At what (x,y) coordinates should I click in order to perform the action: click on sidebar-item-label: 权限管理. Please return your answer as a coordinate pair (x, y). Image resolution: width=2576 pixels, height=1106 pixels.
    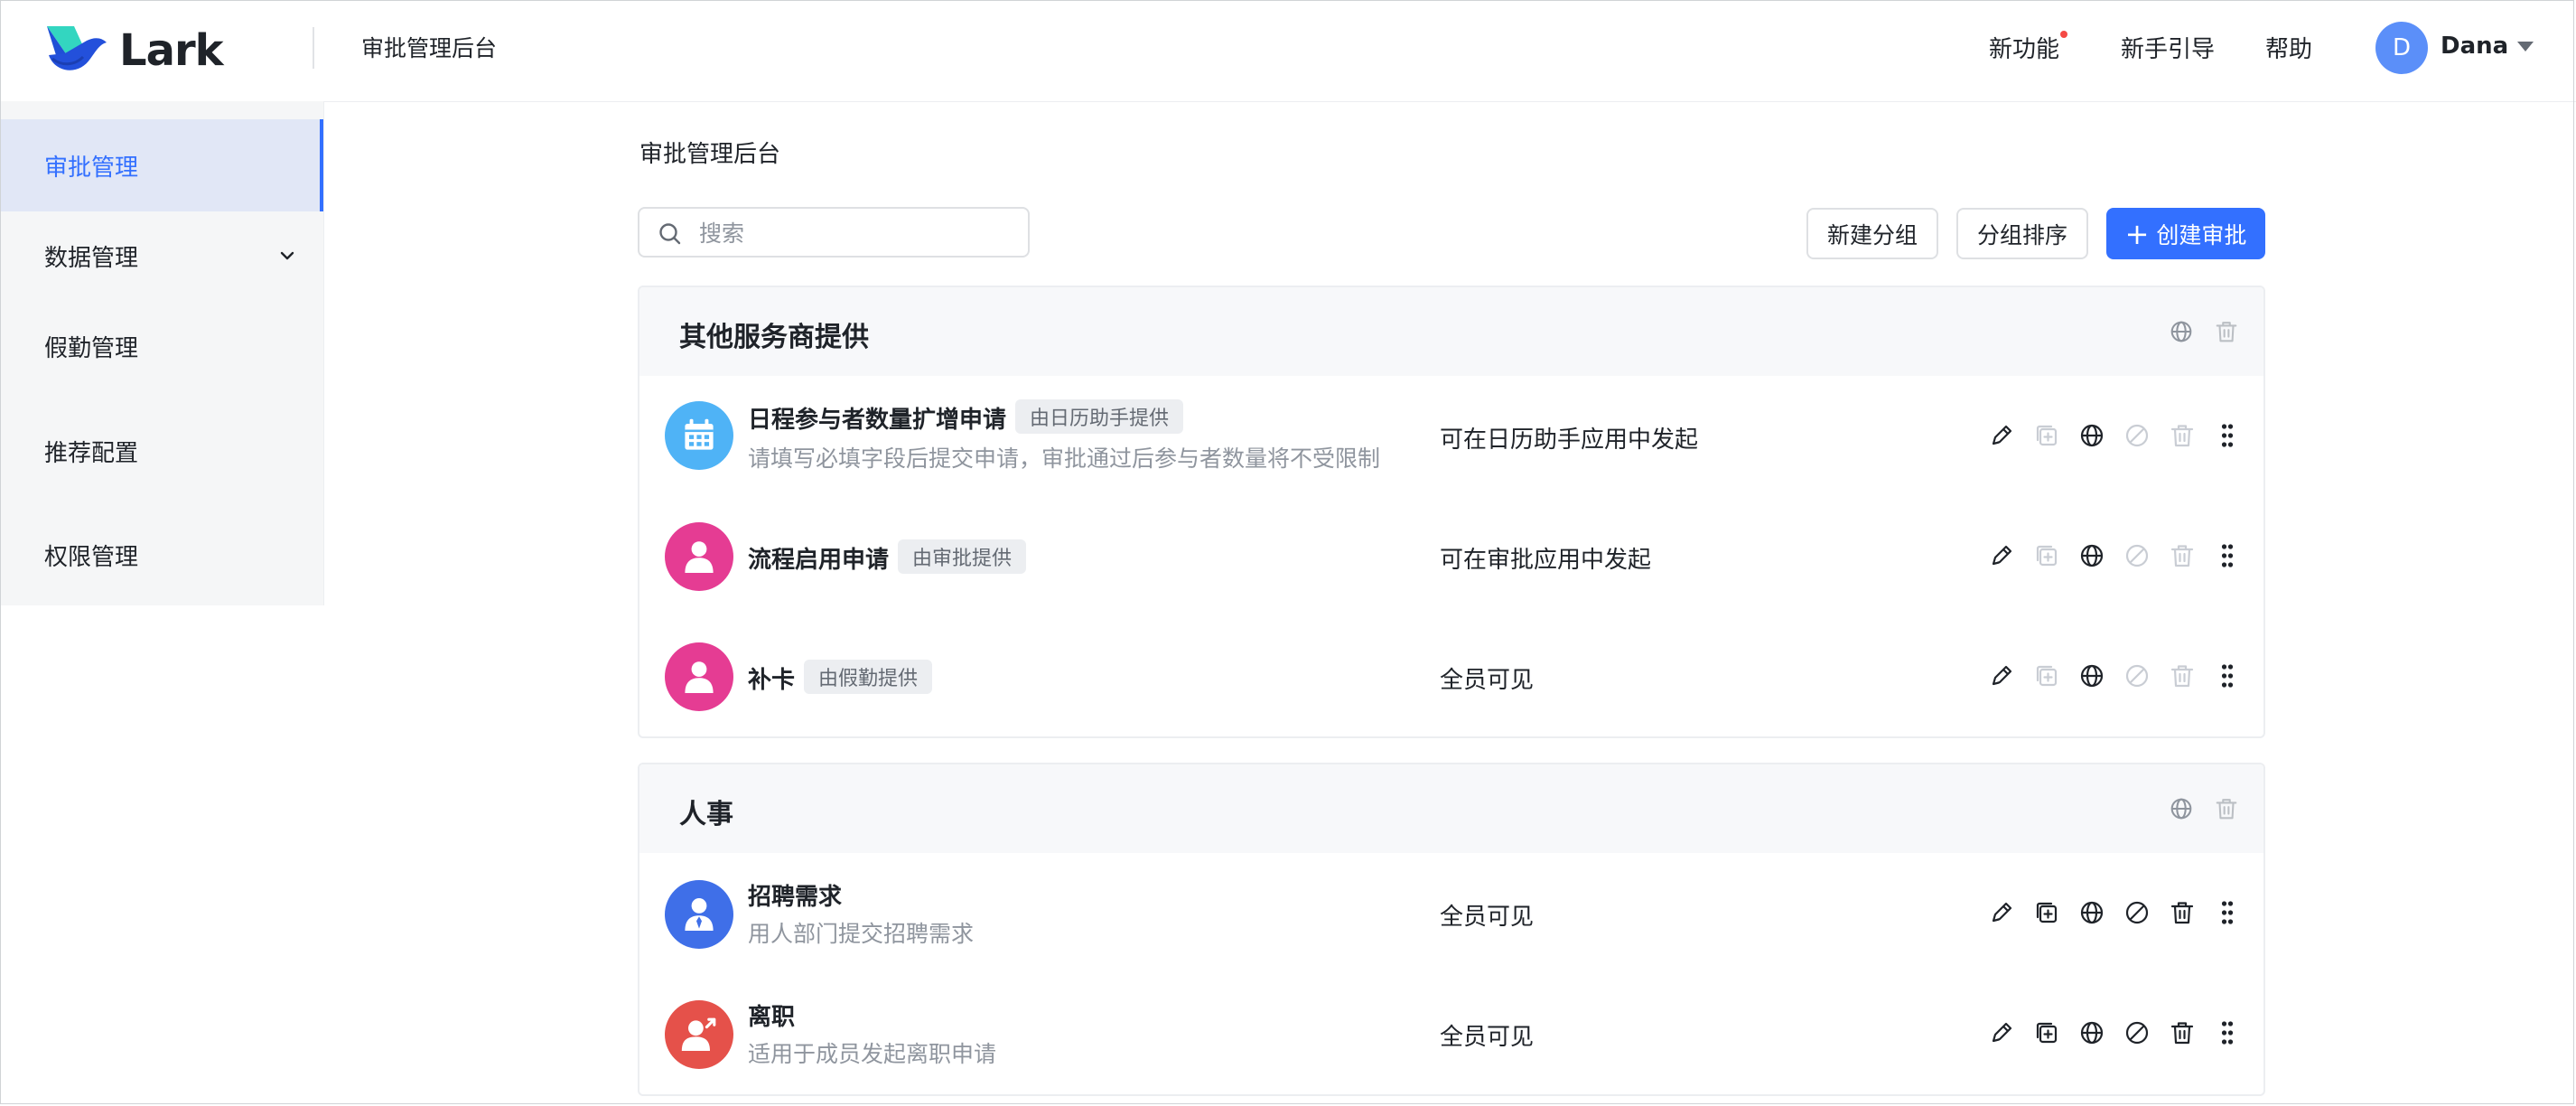
    Looking at the image, I should click on (91, 557).